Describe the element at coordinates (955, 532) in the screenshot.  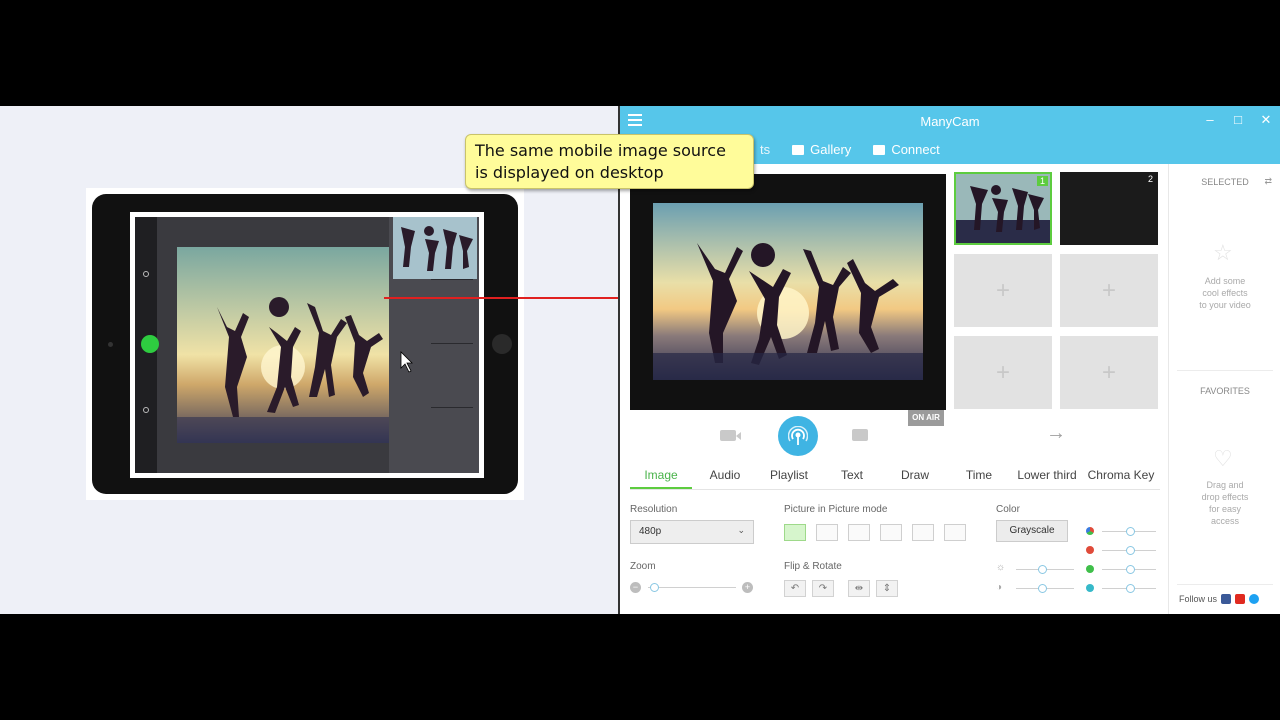
I see `pip-mode-quad-option` at that location.